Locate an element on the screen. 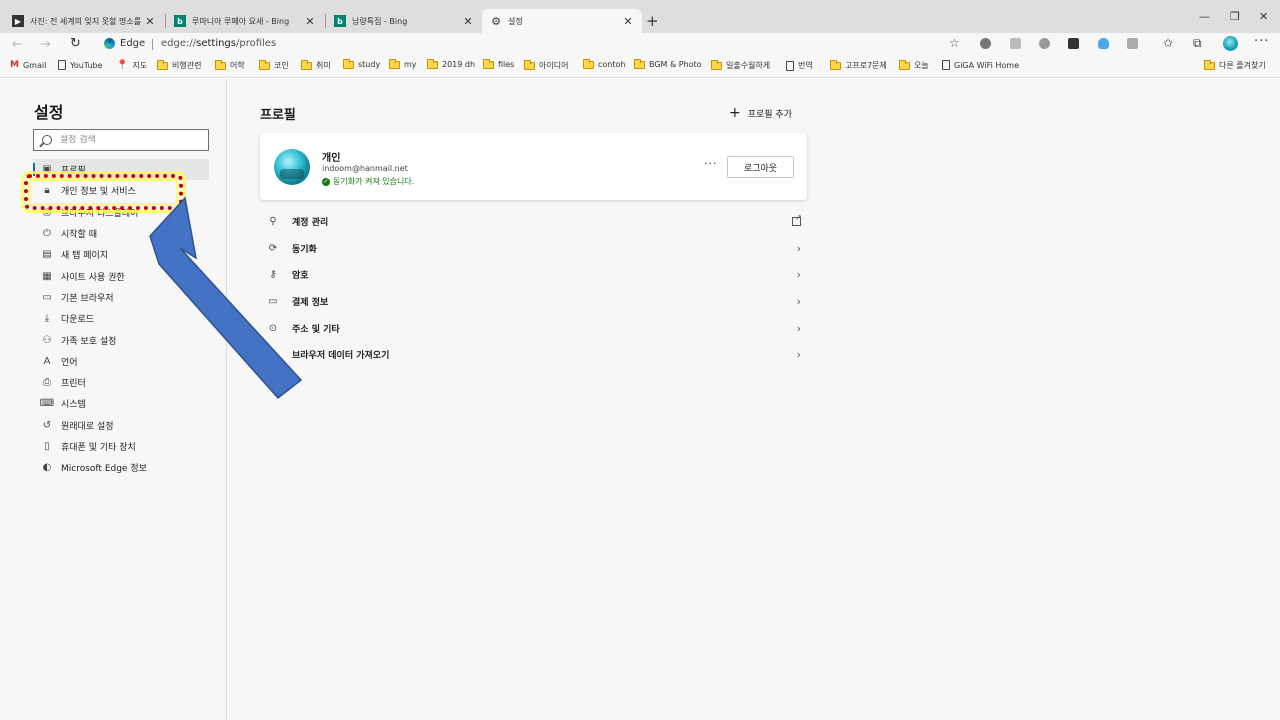 This screenshot has width=1280, height=720. bookmark-folder: 비행관련 is located at coordinates (179, 65).